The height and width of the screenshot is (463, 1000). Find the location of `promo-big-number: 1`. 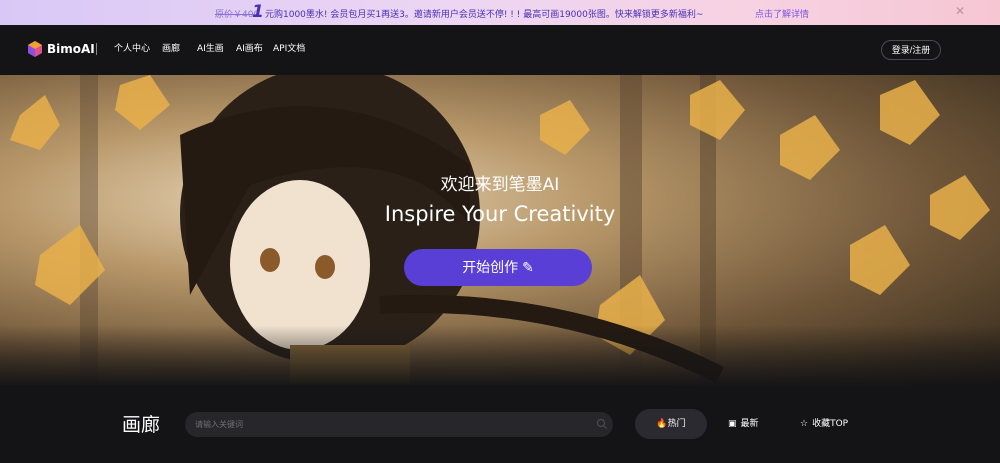

promo-big-number: 1 is located at coordinates (258, 12).